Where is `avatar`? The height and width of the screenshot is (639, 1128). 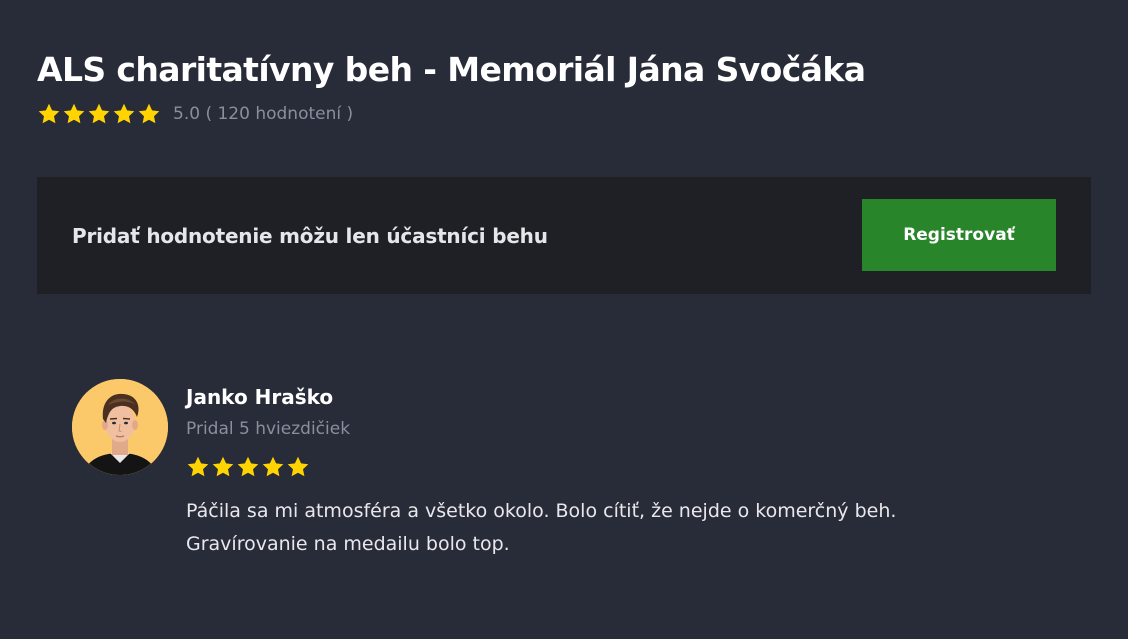
avatar is located at coordinates (120, 427).